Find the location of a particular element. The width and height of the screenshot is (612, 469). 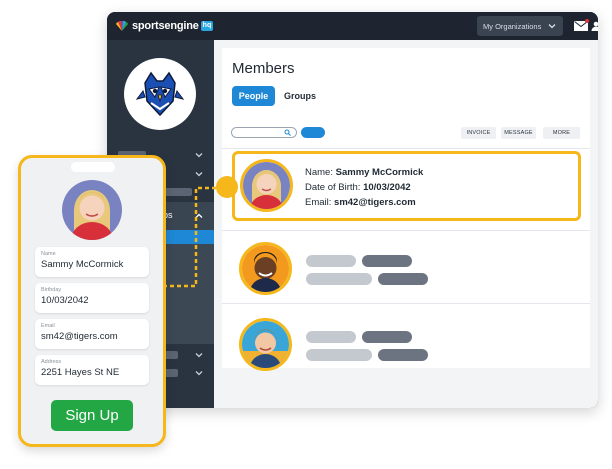

email-field: Email sm42@tigers.com is located at coordinates (92, 334).